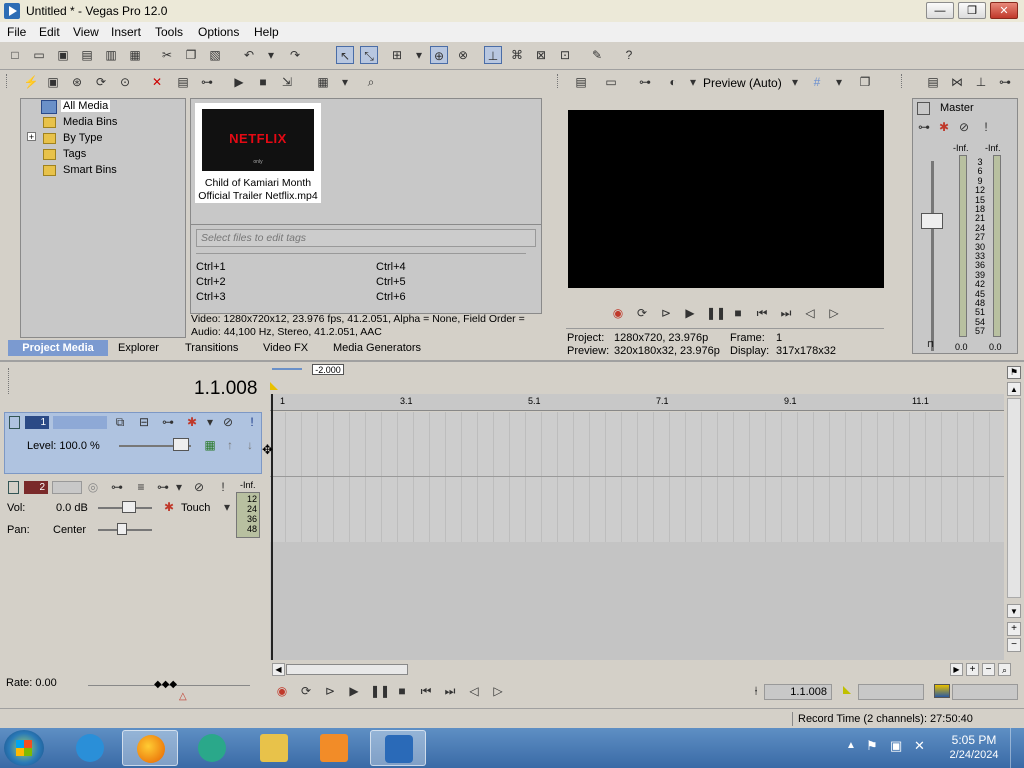 The height and width of the screenshot is (768, 1024). What do you see at coordinates (49, 32) in the screenshot?
I see `menu-edit: Edit` at bounding box center [49, 32].